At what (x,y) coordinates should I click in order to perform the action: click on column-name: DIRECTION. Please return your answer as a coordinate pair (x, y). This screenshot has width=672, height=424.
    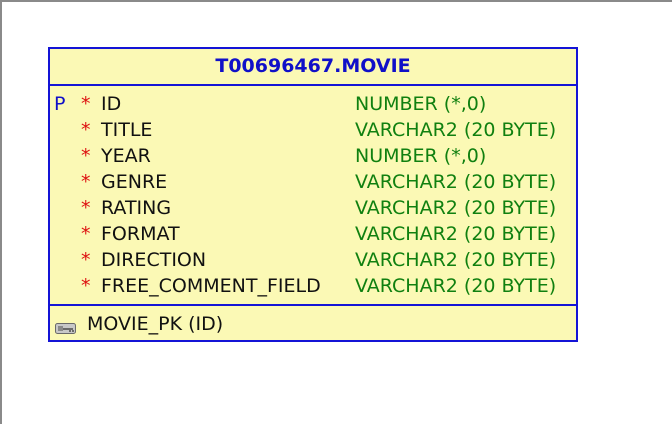
    Looking at the image, I should click on (154, 260).